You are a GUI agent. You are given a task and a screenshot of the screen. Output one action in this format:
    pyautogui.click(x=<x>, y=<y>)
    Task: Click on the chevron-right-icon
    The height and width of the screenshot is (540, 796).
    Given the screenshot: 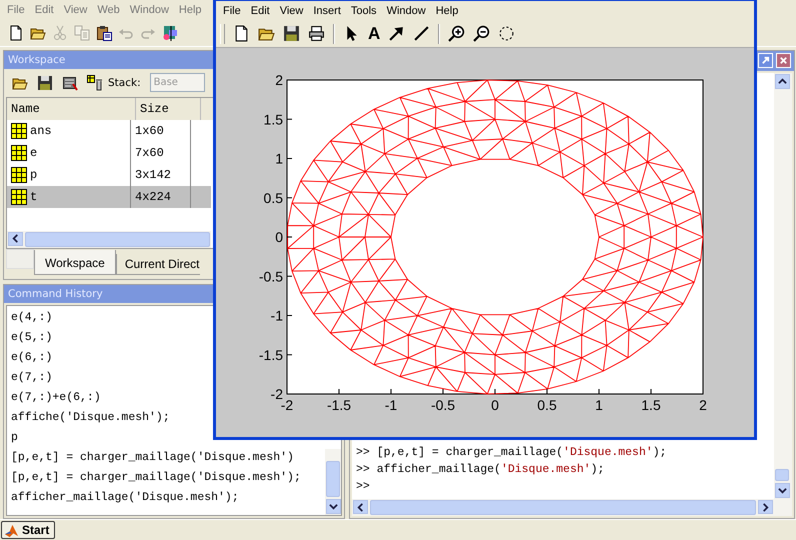 What is the action you would take?
    pyautogui.click(x=765, y=507)
    